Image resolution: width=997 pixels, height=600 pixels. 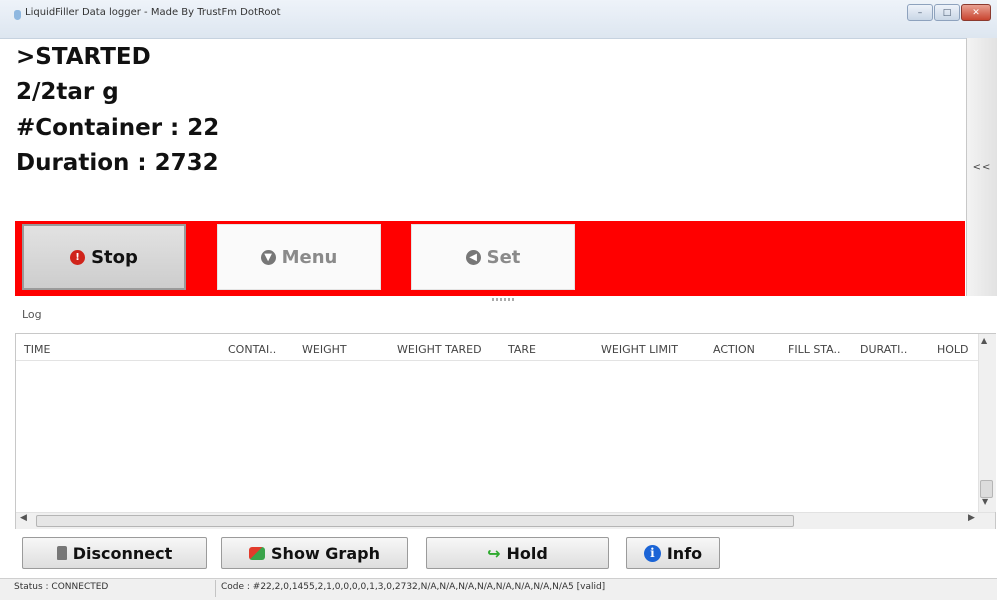 What do you see at coordinates (984, 340) in the screenshot?
I see `scroll-up-icon: ▲` at bounding box center [984, 340].